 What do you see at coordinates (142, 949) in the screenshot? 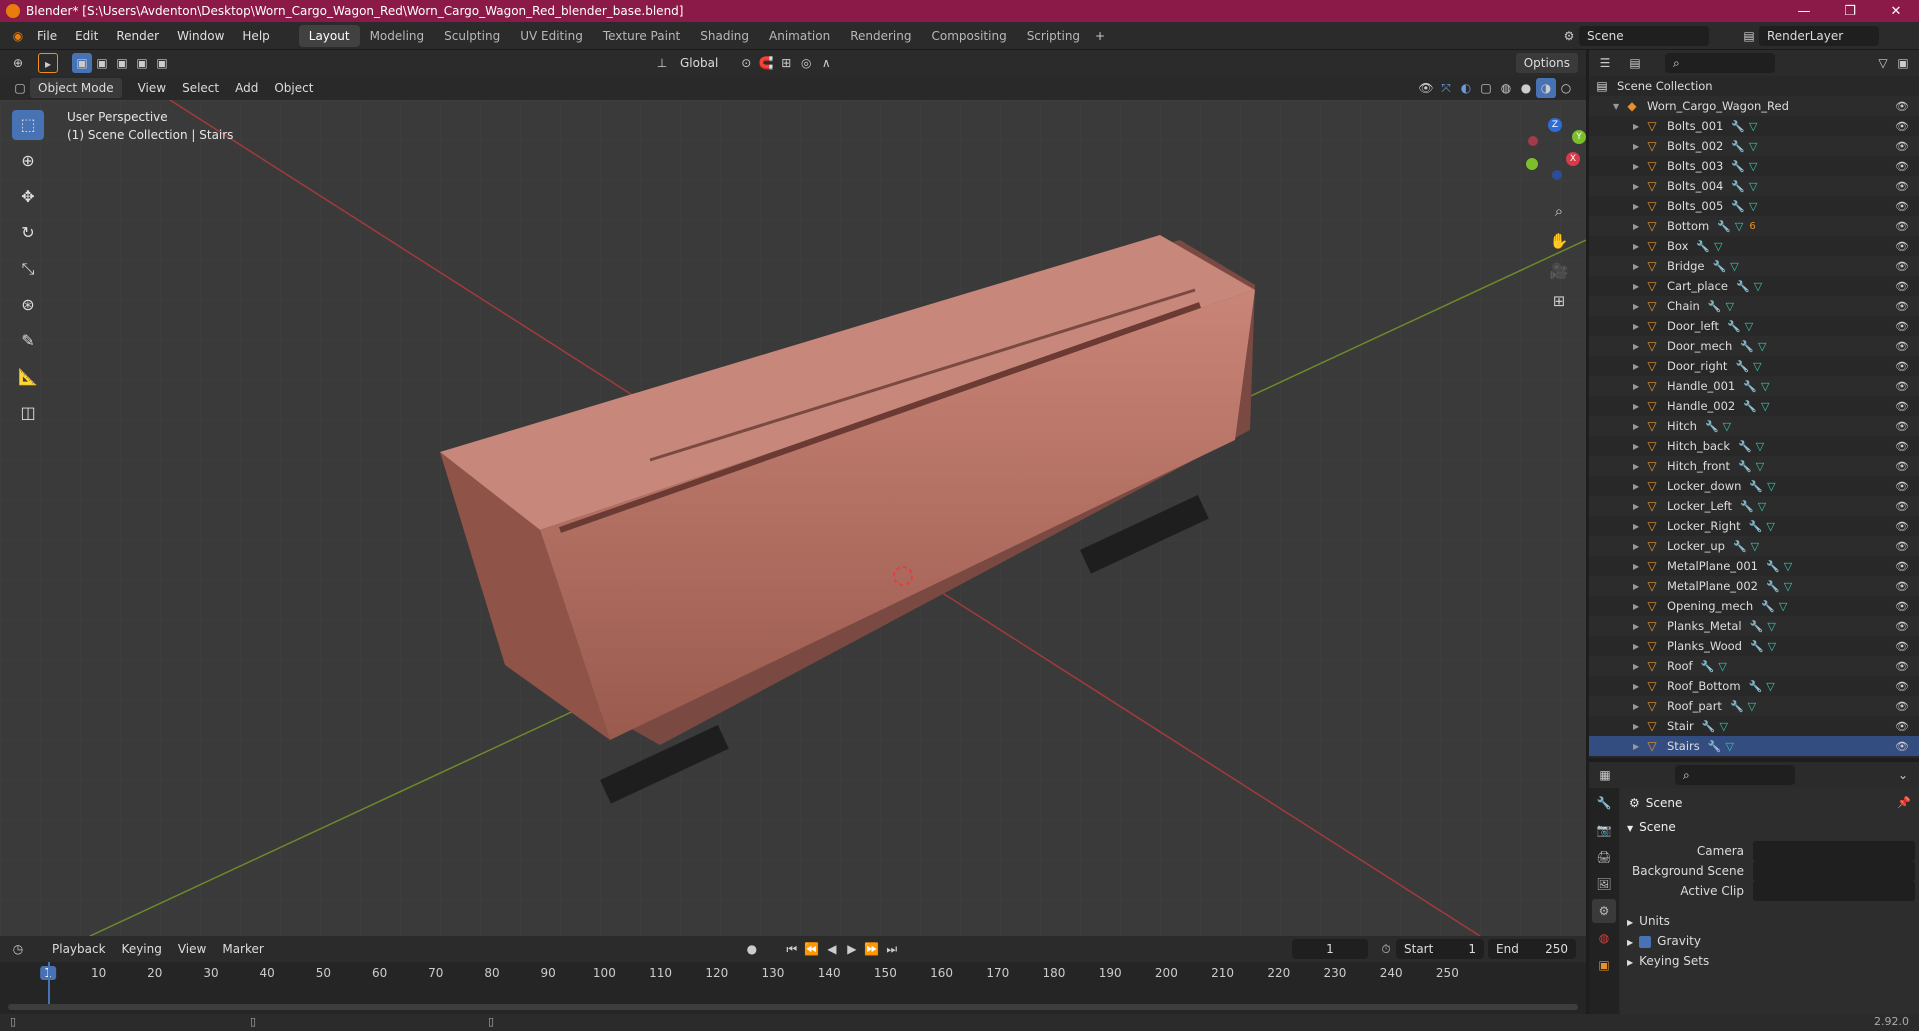
I see `menu-keying: Keying` at bounding box center [142, 949].